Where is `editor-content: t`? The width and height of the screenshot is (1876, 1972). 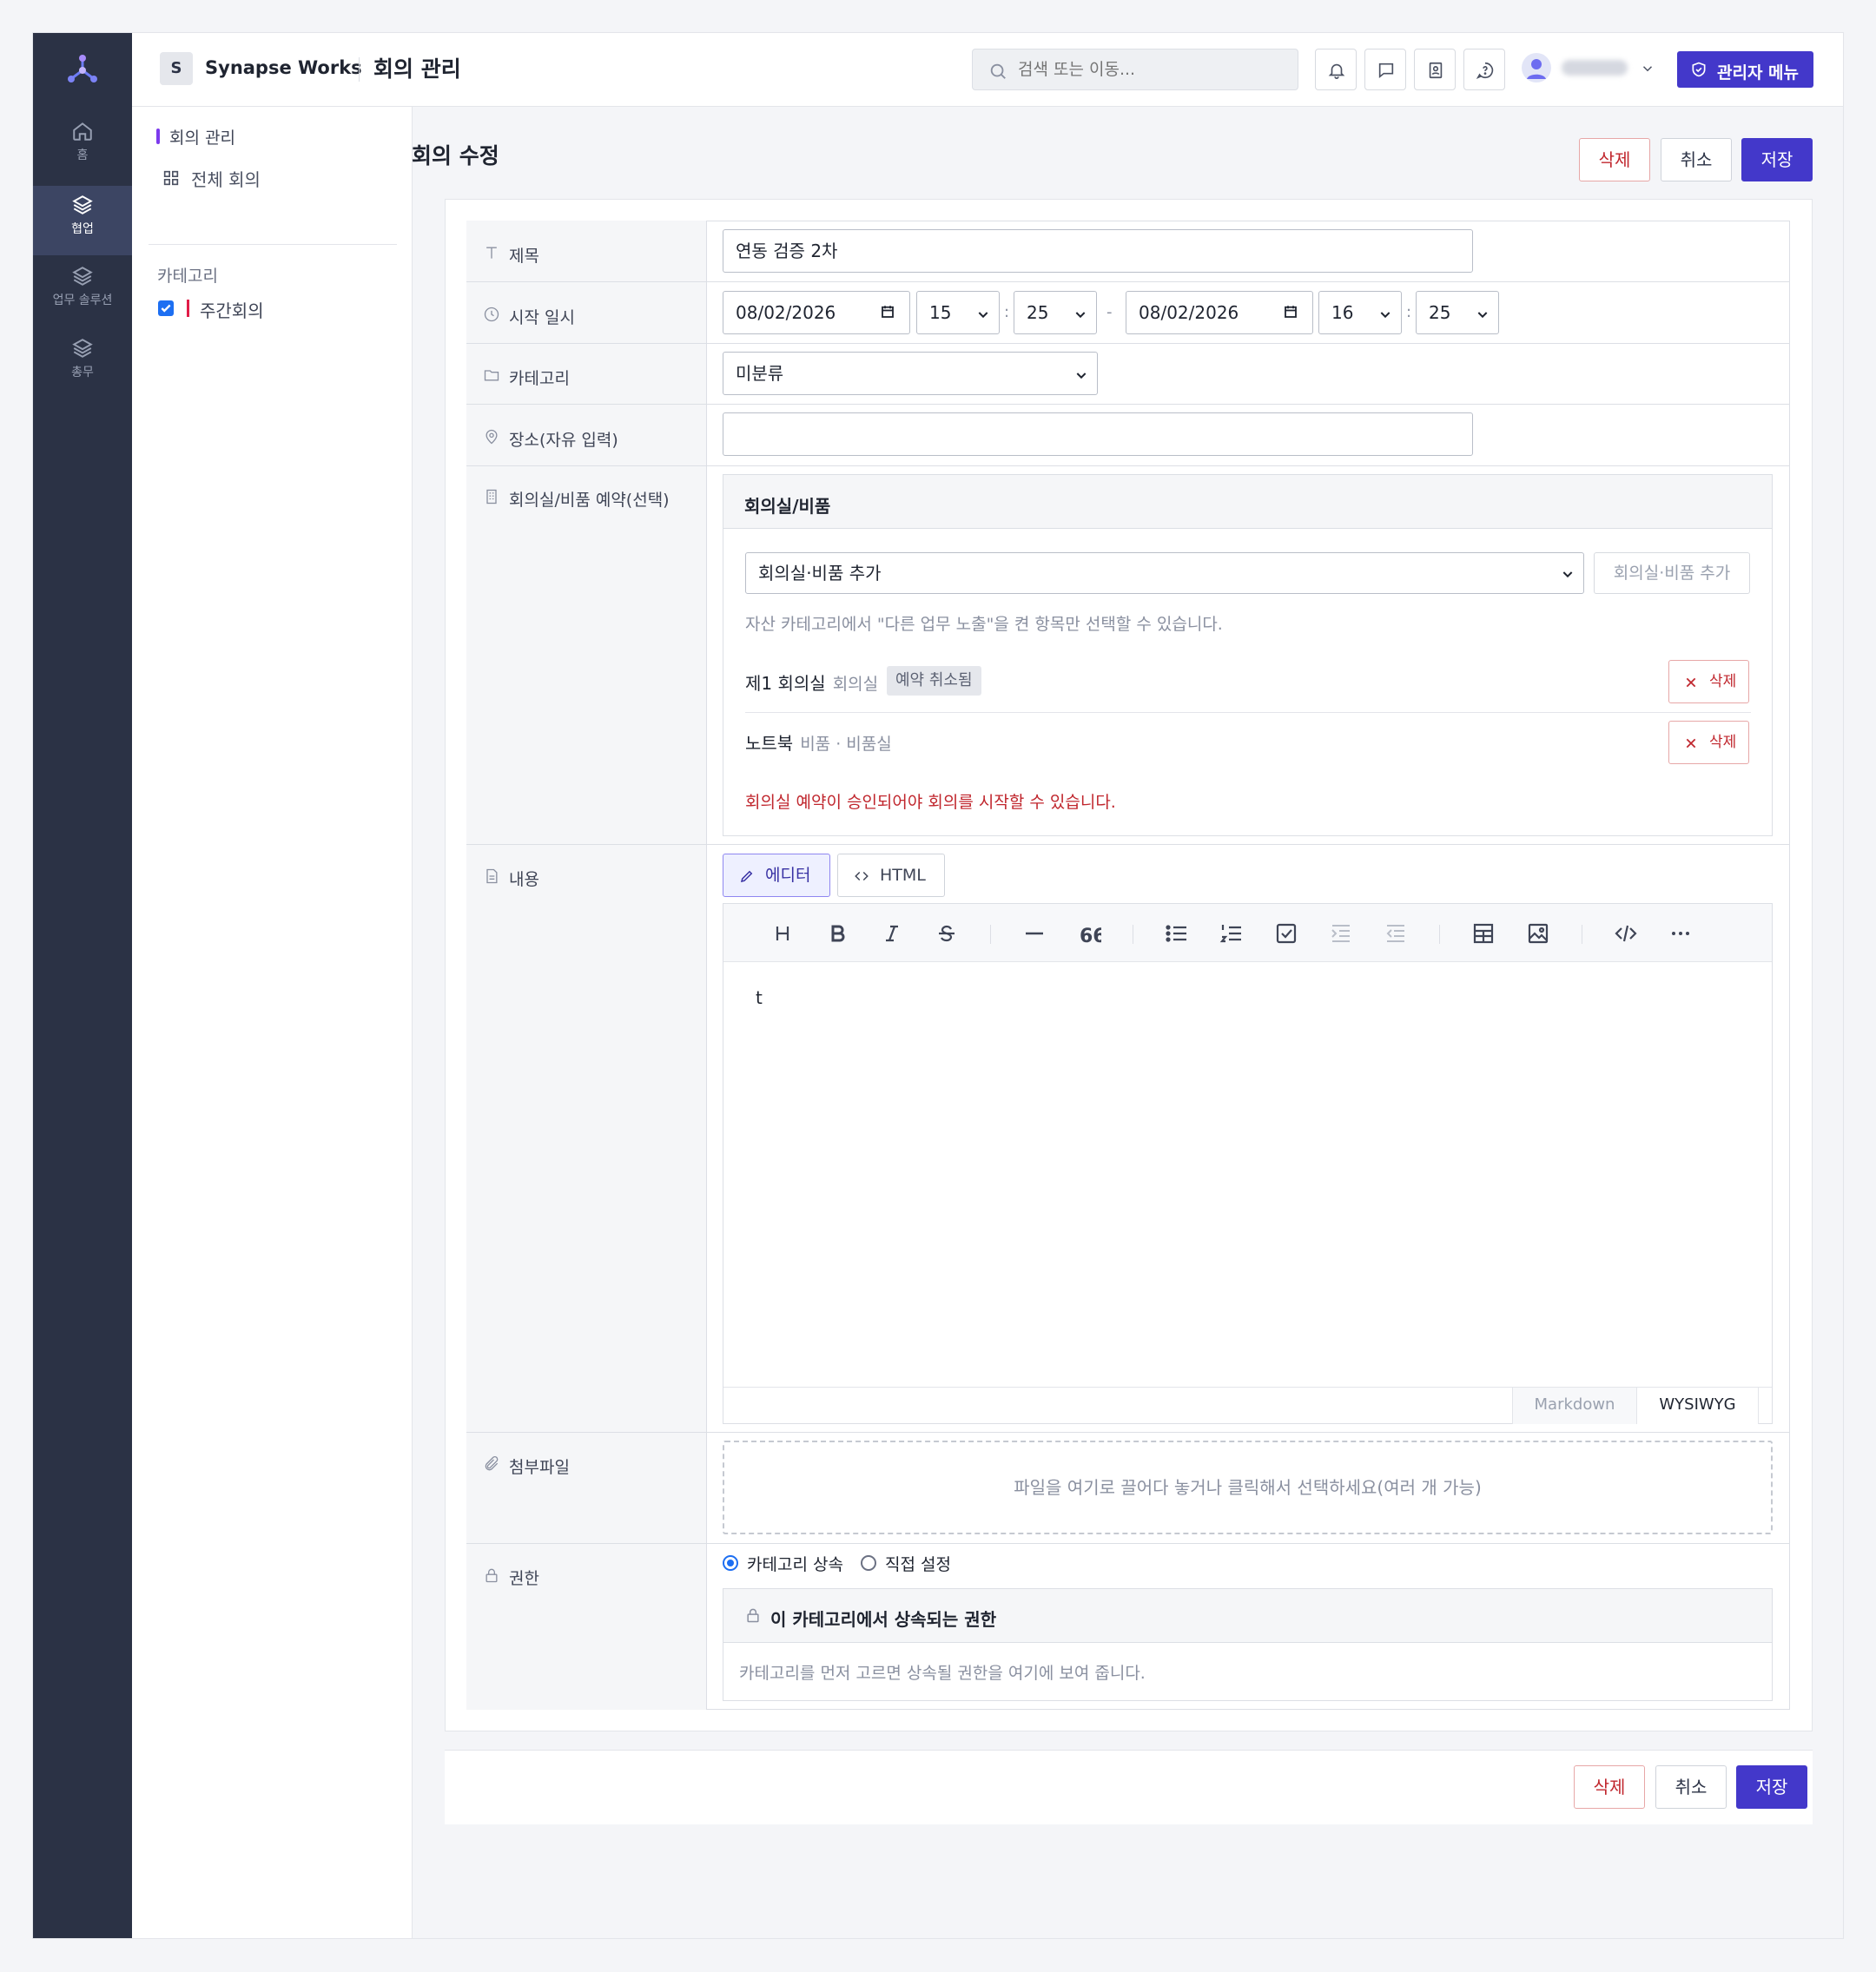 editor-content: t is located at coordinates (759, 997).